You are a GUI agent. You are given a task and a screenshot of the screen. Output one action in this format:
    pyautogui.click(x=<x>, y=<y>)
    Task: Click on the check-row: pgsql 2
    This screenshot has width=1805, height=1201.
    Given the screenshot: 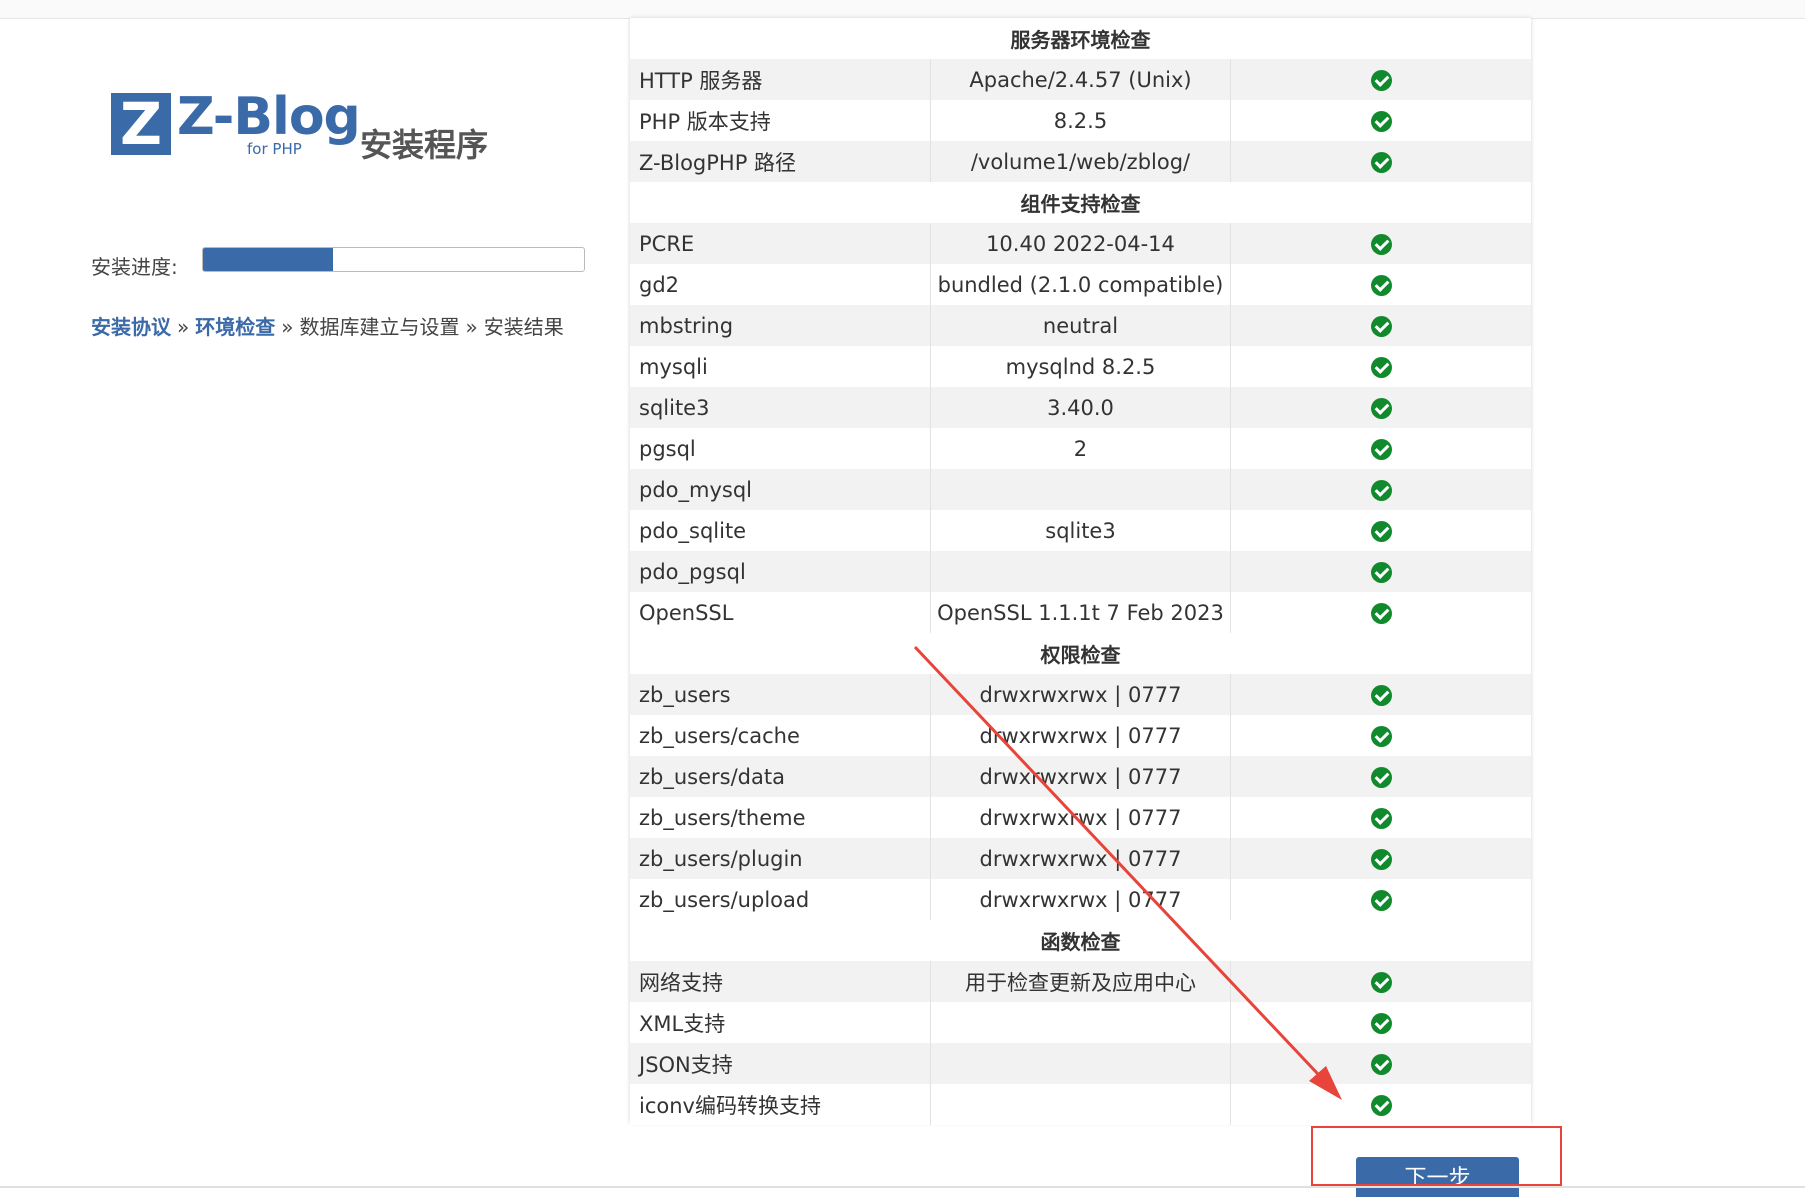 What is the action you would take?
    pyautogui.click(x=1080, y=448)
    